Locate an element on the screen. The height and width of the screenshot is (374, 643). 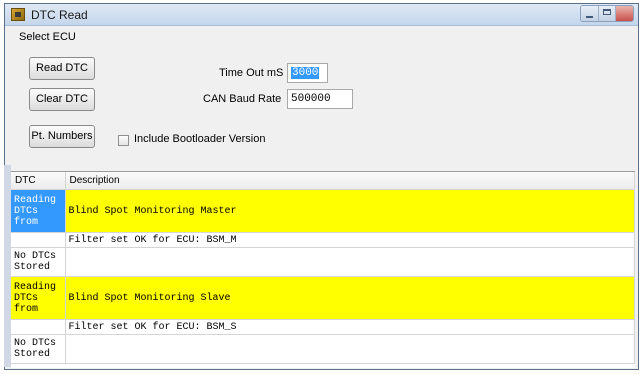
timeout-input: 3000 is located at coordinates (307, 73).